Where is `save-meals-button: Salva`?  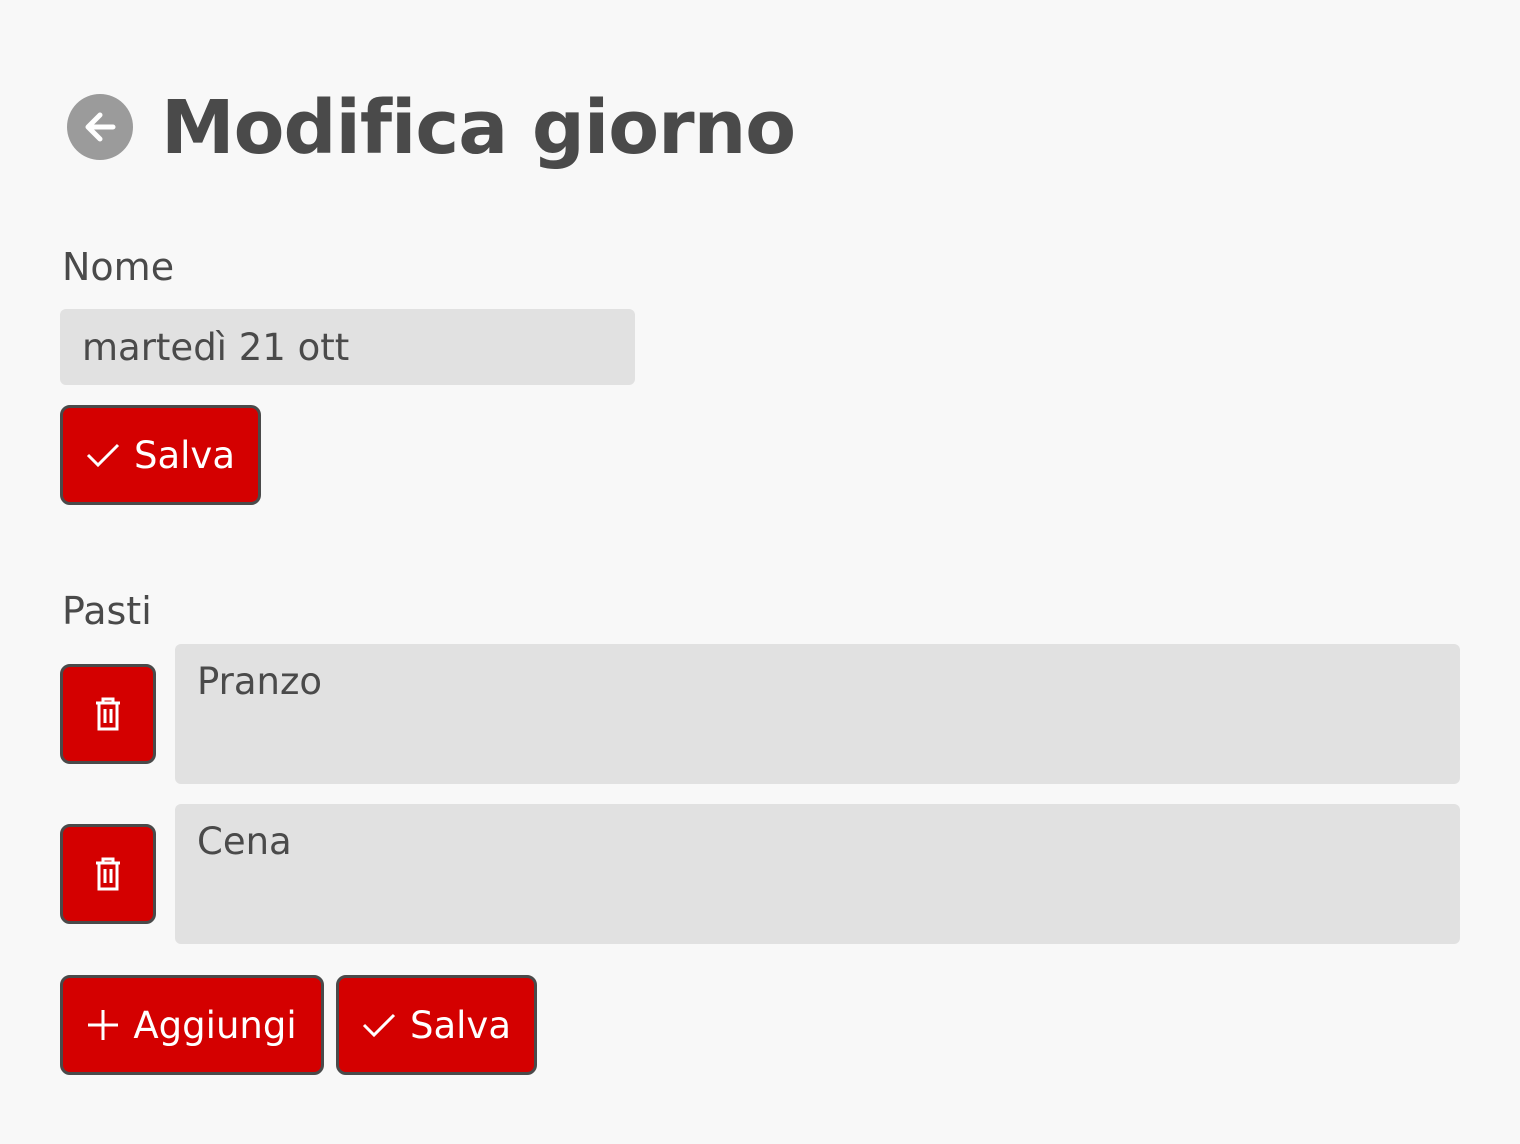 save-meals-button: Salva is located at coordinates (436, 1025).